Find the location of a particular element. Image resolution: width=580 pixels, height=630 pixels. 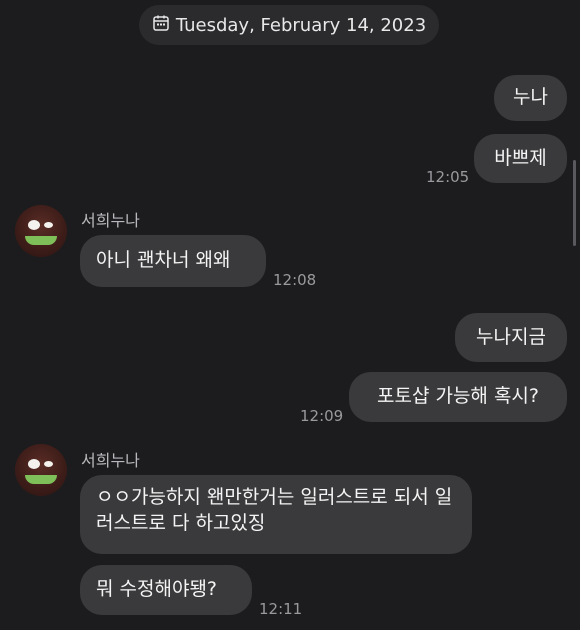

message-text: 누나지금 is located at coordinates (511, 336).